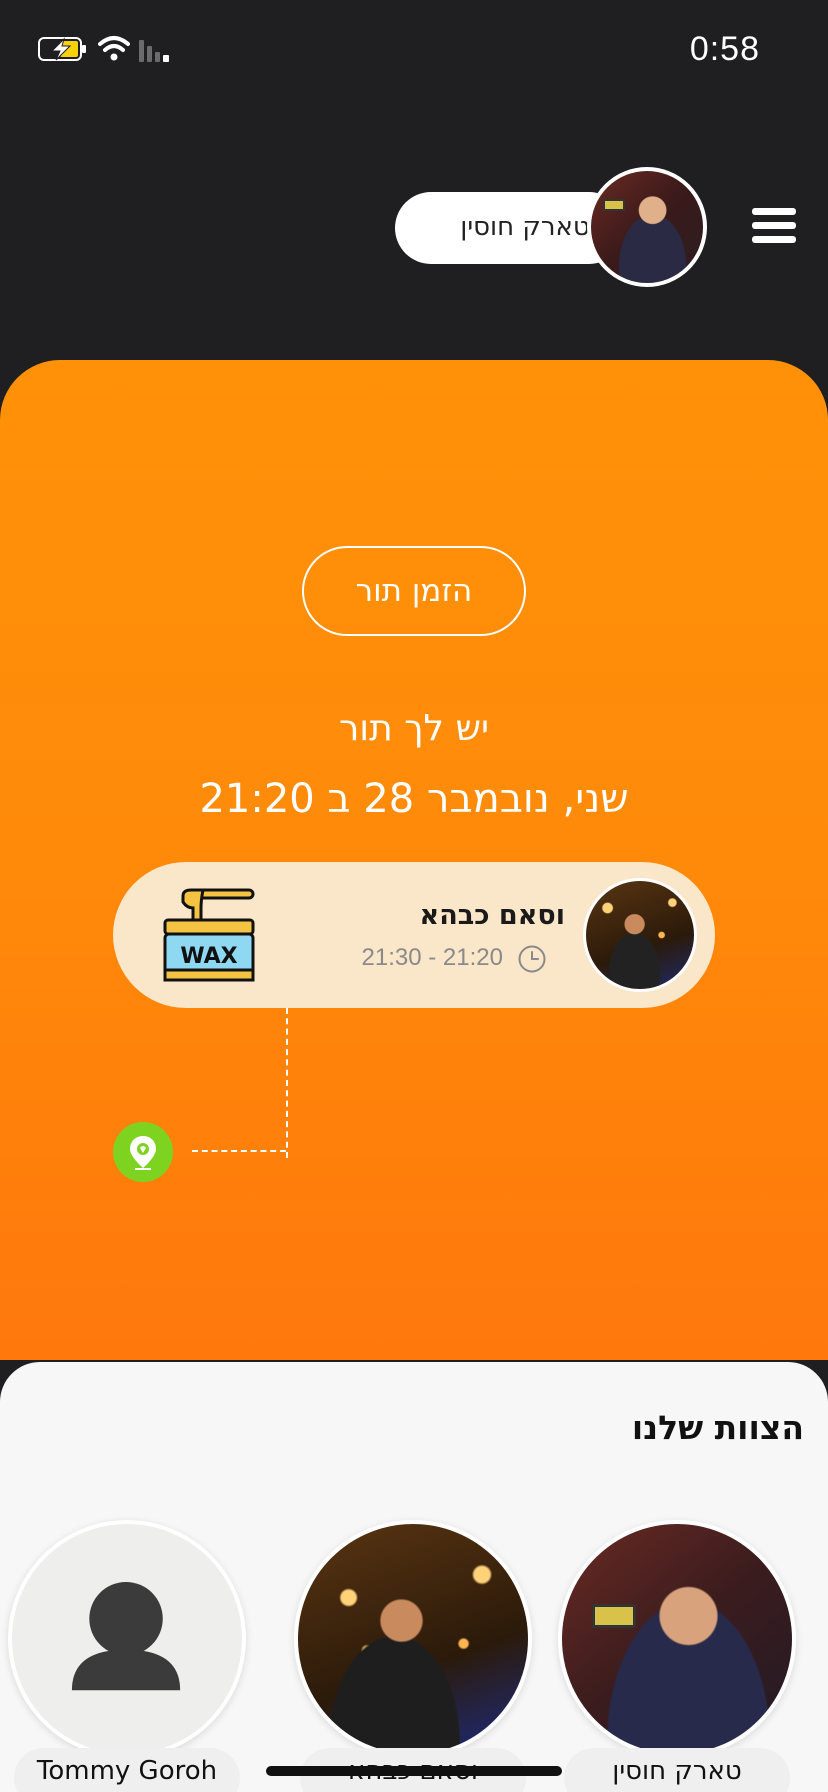 The height and width of the screenshot is (1792, 828). Describe the element at coordinates (62, 49) in the screenshot. I see `battery-charging-icon` at that location.